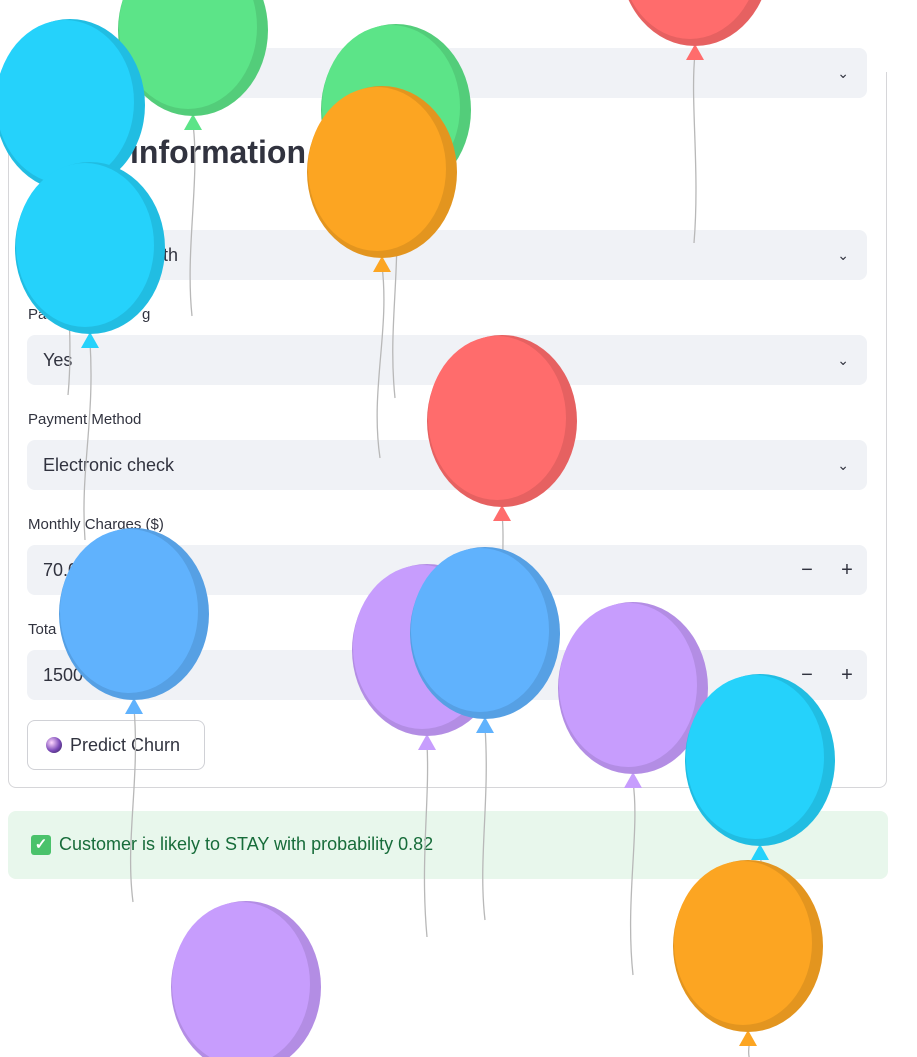 The height and width of the screenshot is (1057, 917). Describe the element at coordinates (96, 524) in the screenshot. I see `monthly-label: Monthly Charges ($)` at that location.